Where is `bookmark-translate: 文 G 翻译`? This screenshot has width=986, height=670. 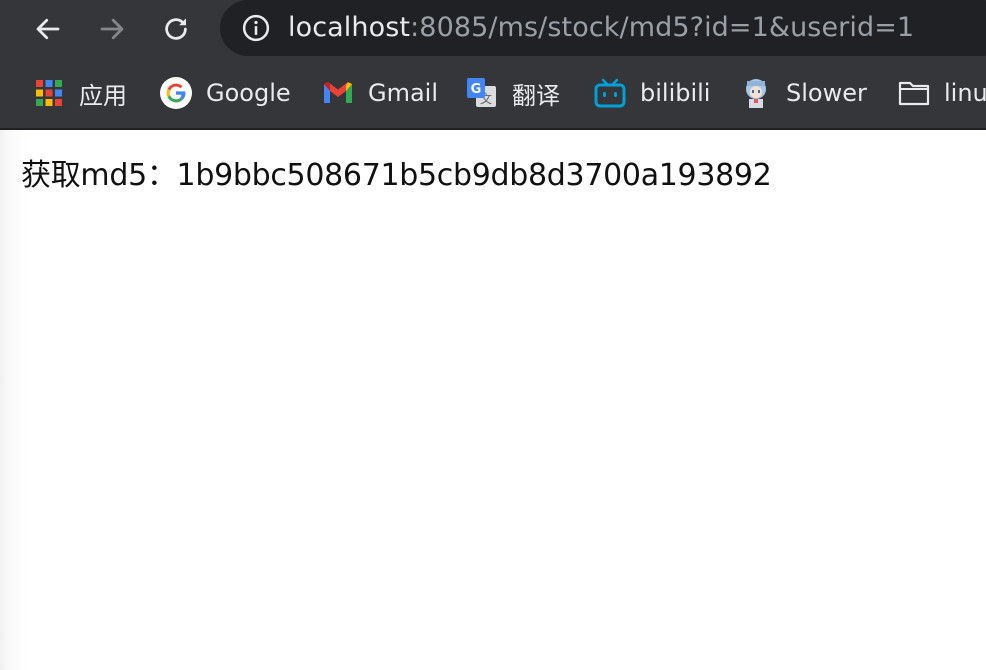
bookmark-translate: 文 G 翻译 is located at coordinates (513, 93).